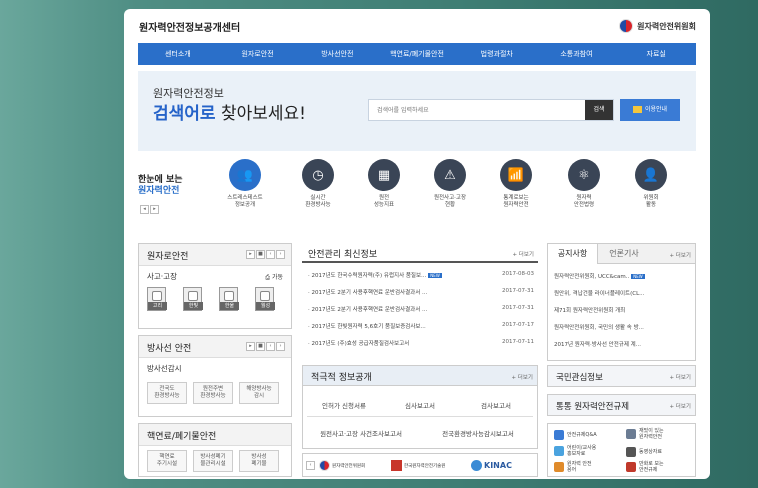 The height and width of the screenshot is (488, 758). Describe the element at coordinates (144, 209) in the screenshot. I see `prev-button: ◂` at that location.